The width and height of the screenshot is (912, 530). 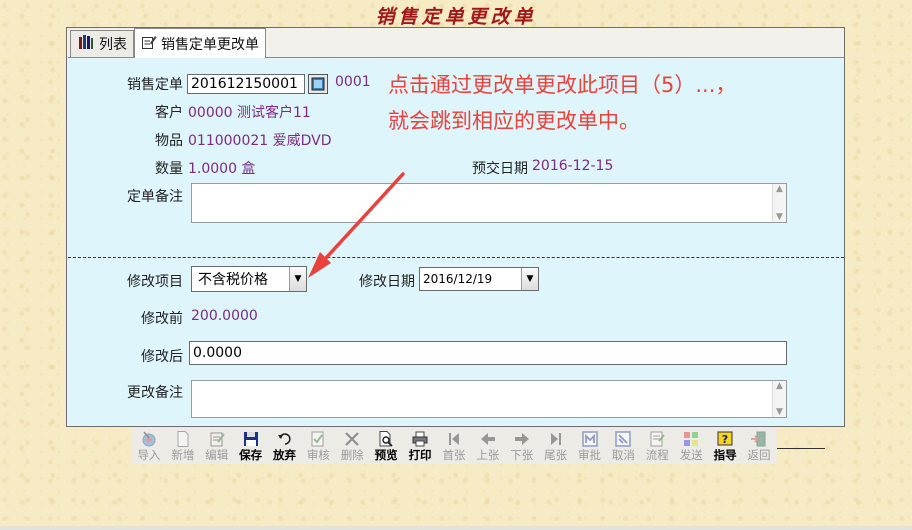 I want to click on toolbar-button-label: 下张, so click(x=522, y=455).